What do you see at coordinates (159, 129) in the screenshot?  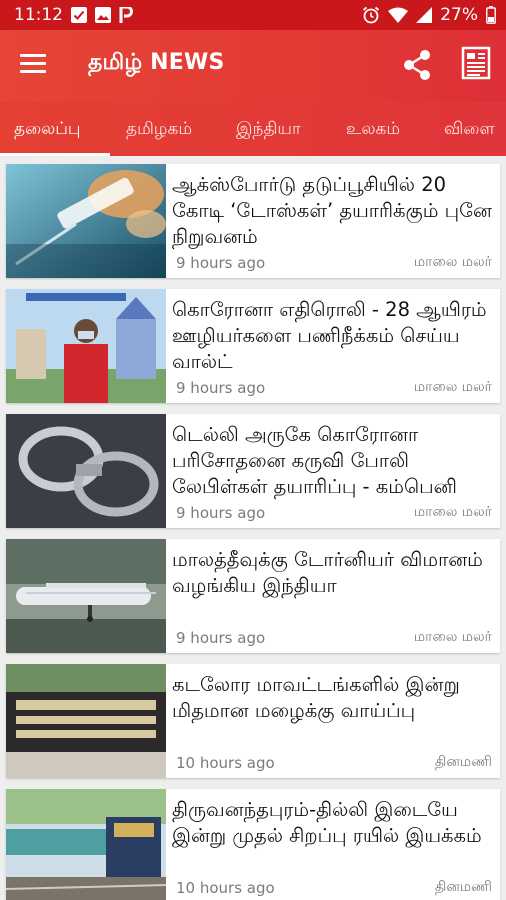 I see `tab-tamilnadu: தமிழகம்` at bounding box center [159, 129].